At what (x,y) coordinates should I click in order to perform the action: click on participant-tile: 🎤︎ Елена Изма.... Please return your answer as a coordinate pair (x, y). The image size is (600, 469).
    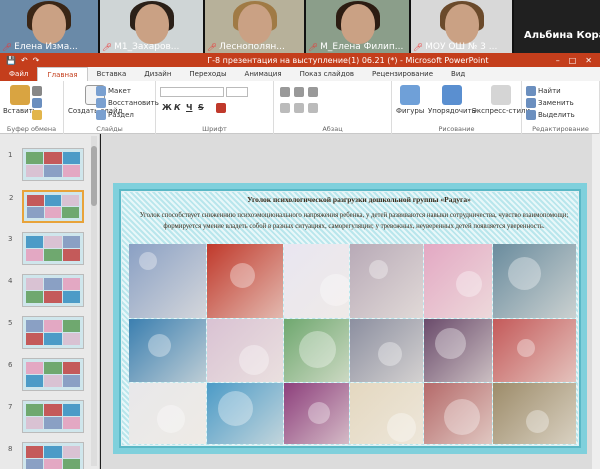
    Looking at the image, I should click on (49, 26).